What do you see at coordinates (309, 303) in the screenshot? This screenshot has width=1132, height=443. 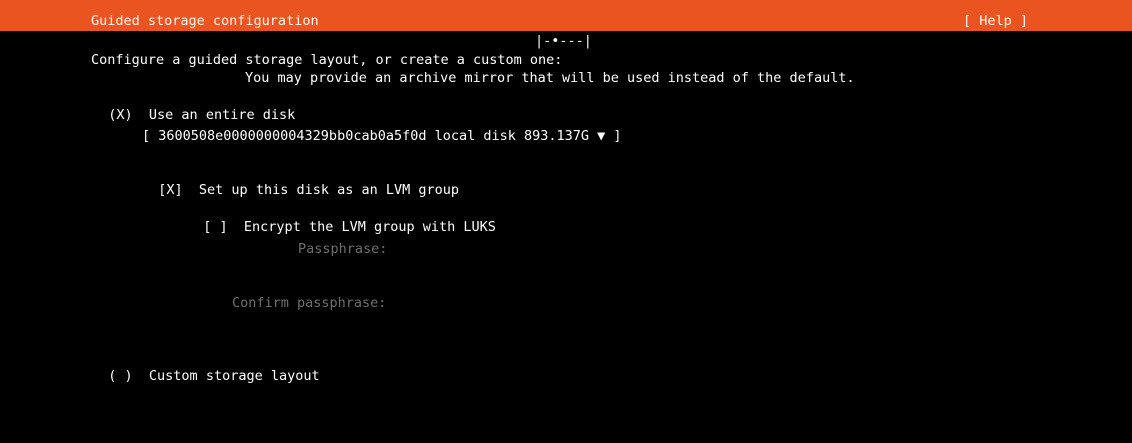 I see `confirm-passphrase-label: Confirm passphrase:` at bounding box center [309, 303].